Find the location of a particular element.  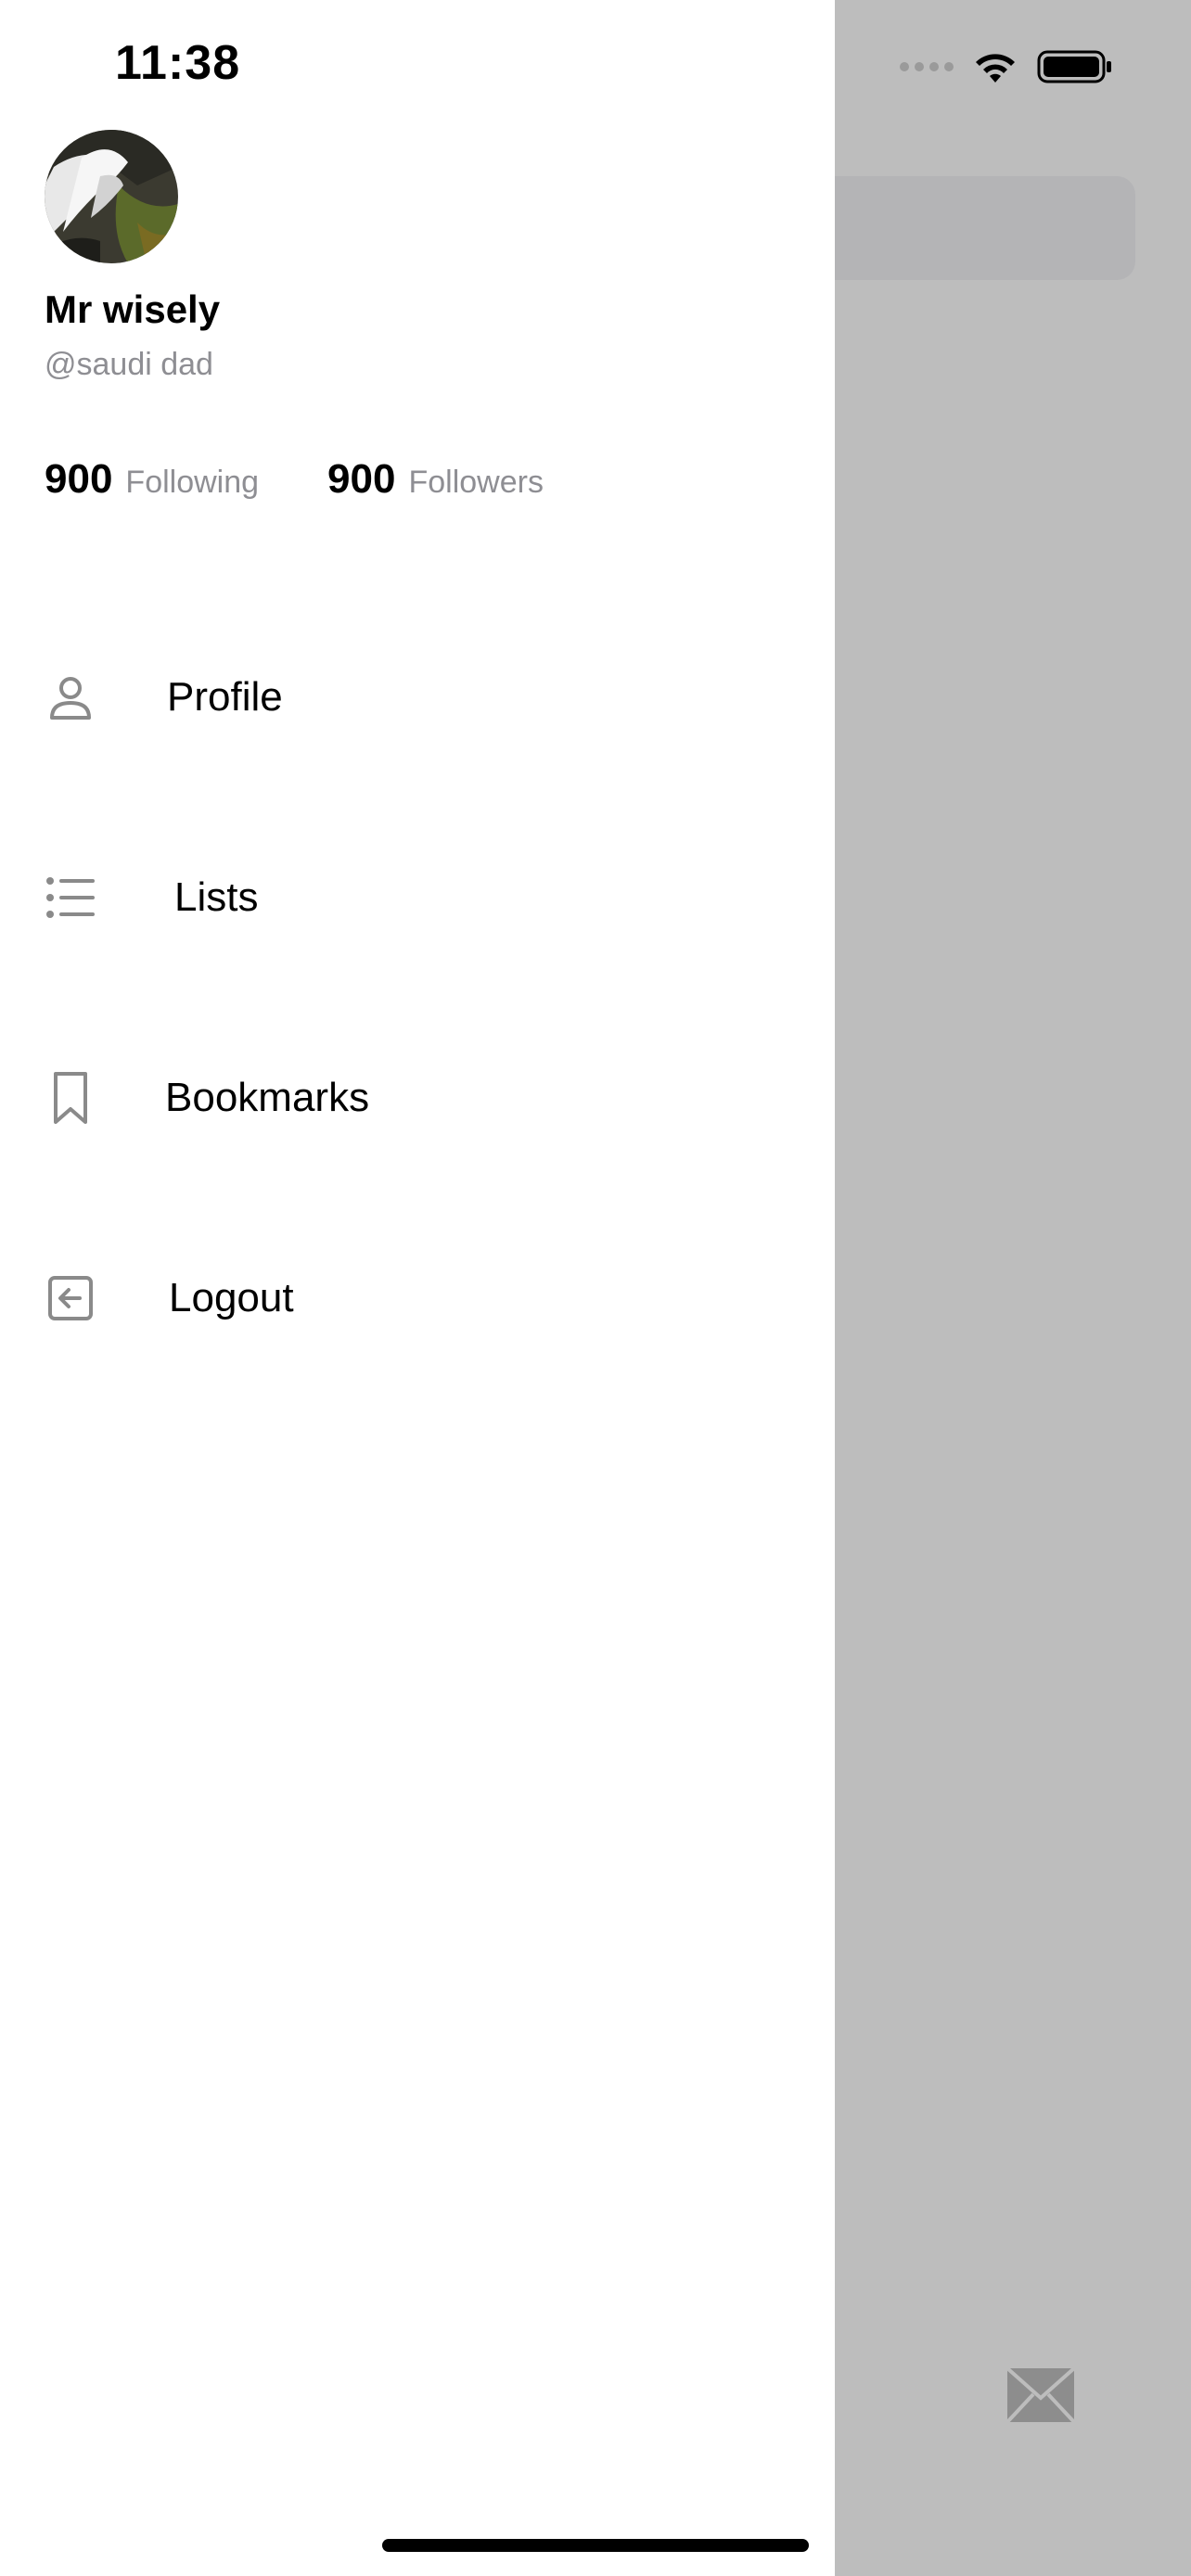

status-time: 11:38 is located at coordinates (178, 63).